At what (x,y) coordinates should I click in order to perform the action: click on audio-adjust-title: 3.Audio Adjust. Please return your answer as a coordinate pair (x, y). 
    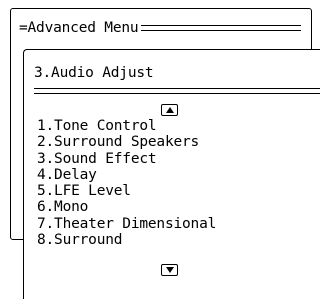
    Looking at the image, I should click on (94, 73).